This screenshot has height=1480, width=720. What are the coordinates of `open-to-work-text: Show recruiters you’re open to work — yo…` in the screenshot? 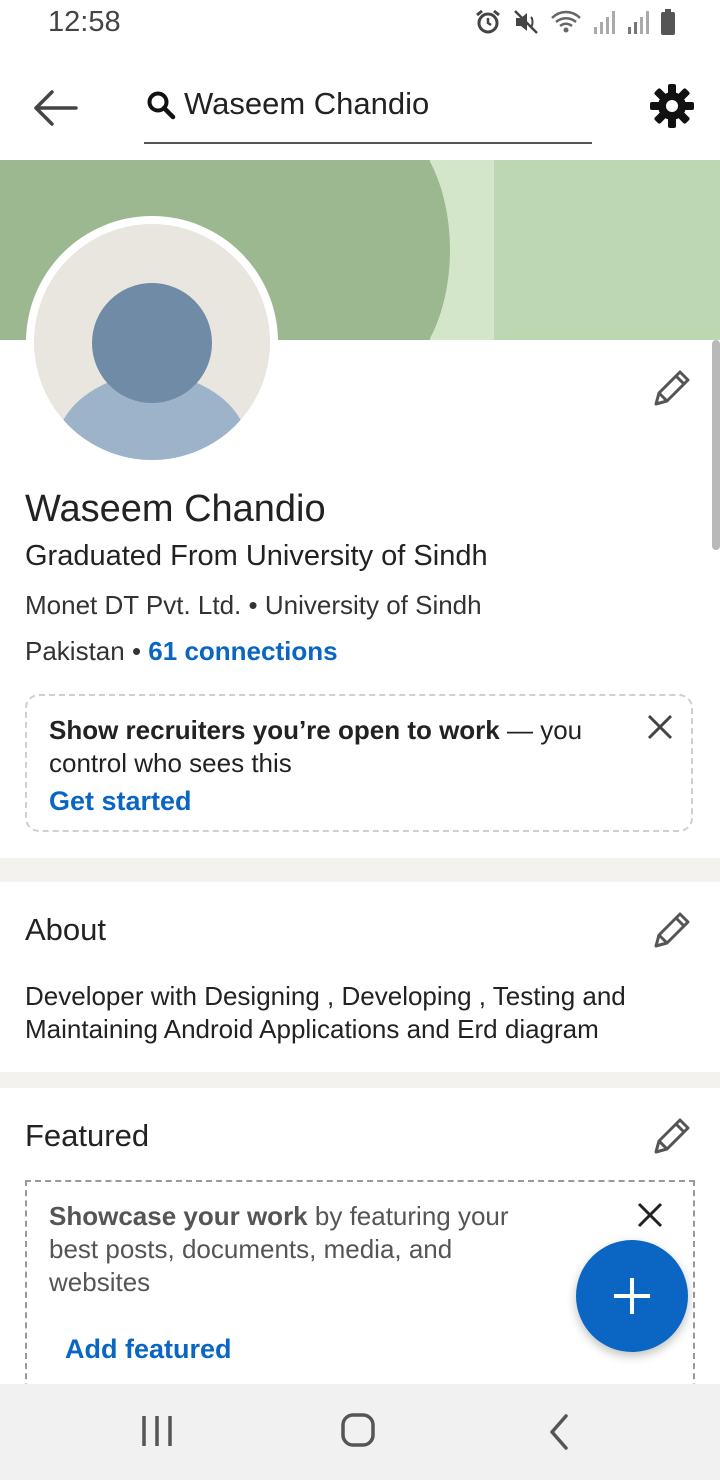 It's located at (329, 747).